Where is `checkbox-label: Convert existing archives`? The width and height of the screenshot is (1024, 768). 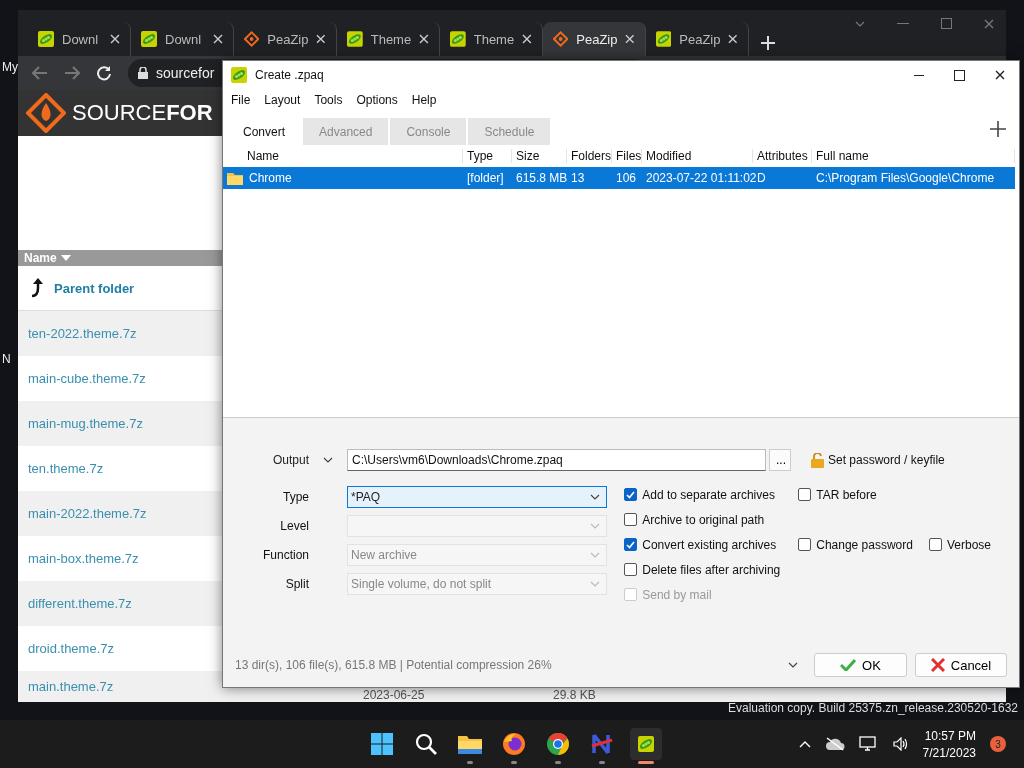 checkbox-label: Convert existing archives is located at coordinates (709, 544).